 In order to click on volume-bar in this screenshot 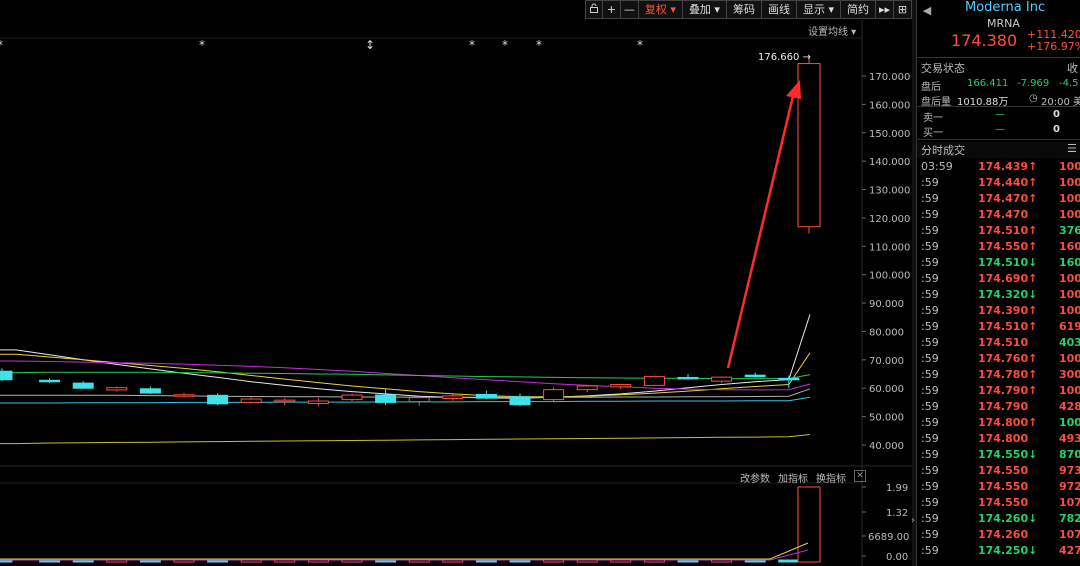, I will do `click(809, 524)`.